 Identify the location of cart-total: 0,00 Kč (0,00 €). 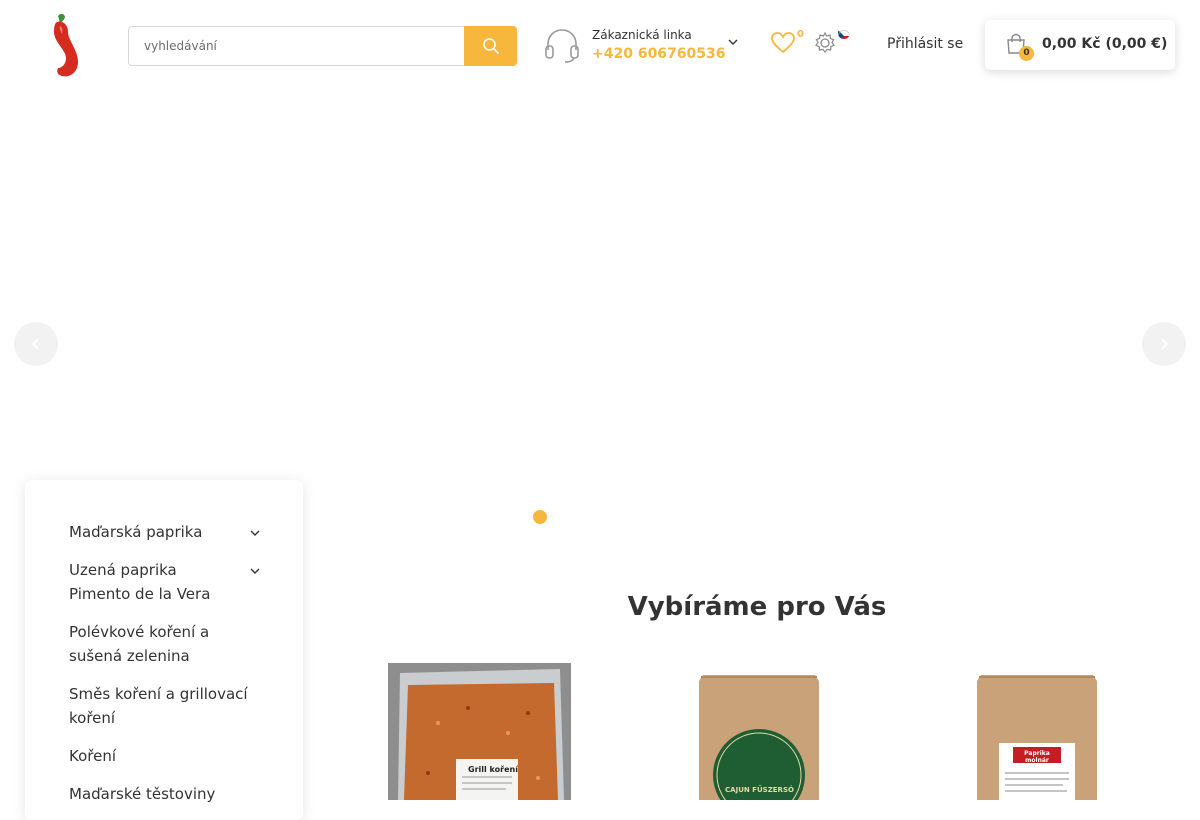
(1105, 44).